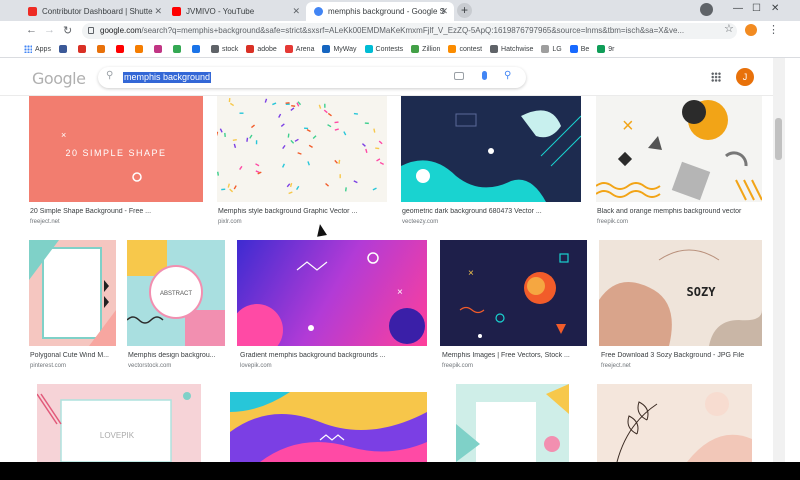  I want to click on drive-icon, so click(176, 49).